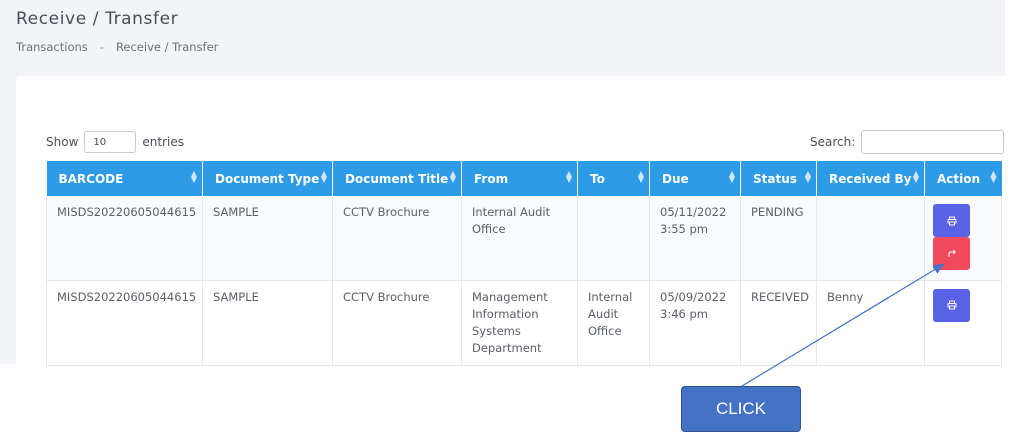 The height and width of the screenshot is (436, 1017). What do you see at coordinates (870, 178) in the screenshot?
I see `column-header-received-by: Received By ▲ ▼` at bounding box center [870, 178].